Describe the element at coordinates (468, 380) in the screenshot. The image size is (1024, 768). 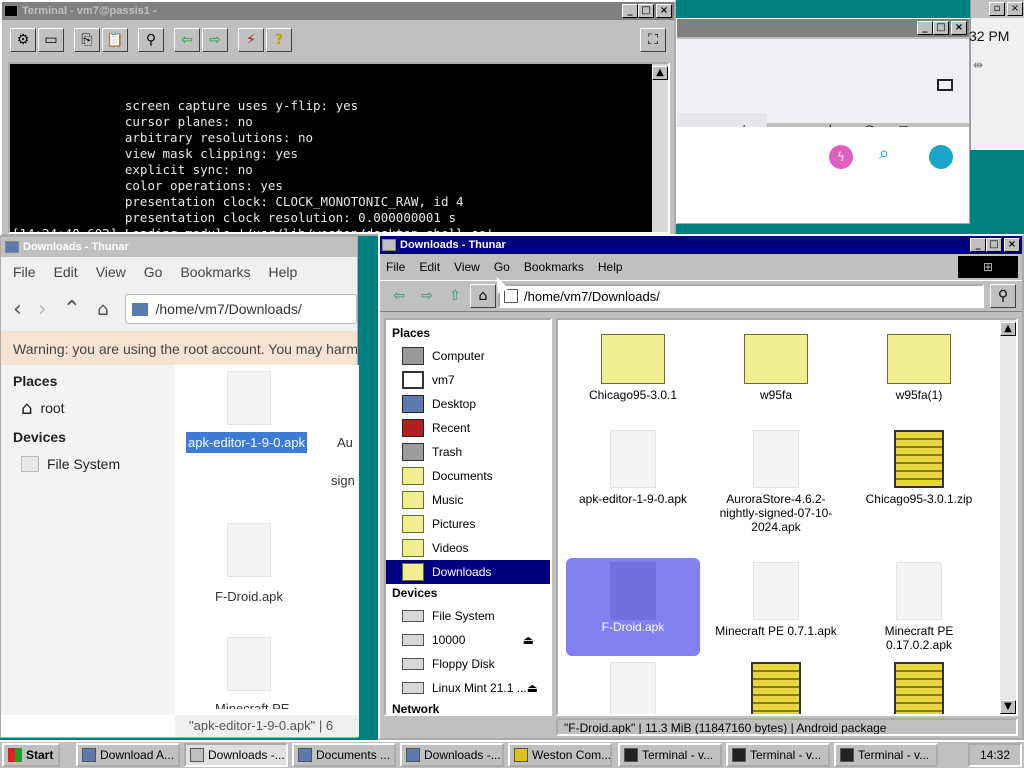
I see `sidebar-item-vm7: vm7` at that location.